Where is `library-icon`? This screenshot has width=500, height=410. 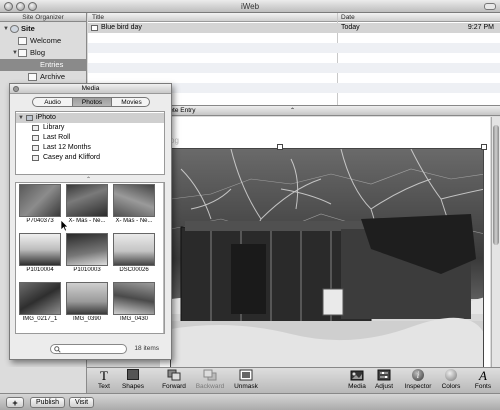
library-icon is located at coordinates (35, 128).